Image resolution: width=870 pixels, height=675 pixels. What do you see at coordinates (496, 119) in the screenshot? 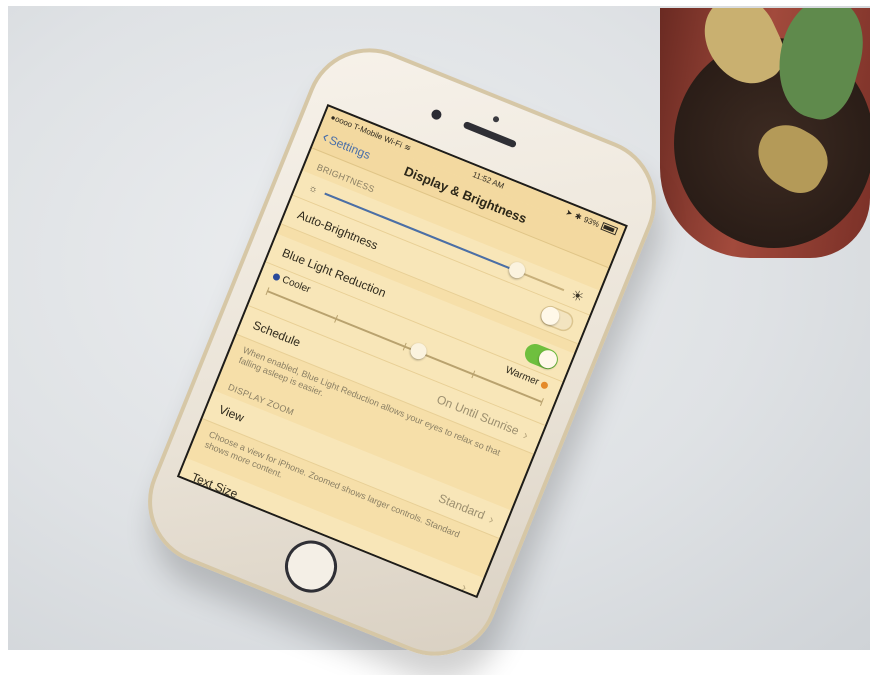
I see `proximity-sensor` at bounding box center [496, 119].